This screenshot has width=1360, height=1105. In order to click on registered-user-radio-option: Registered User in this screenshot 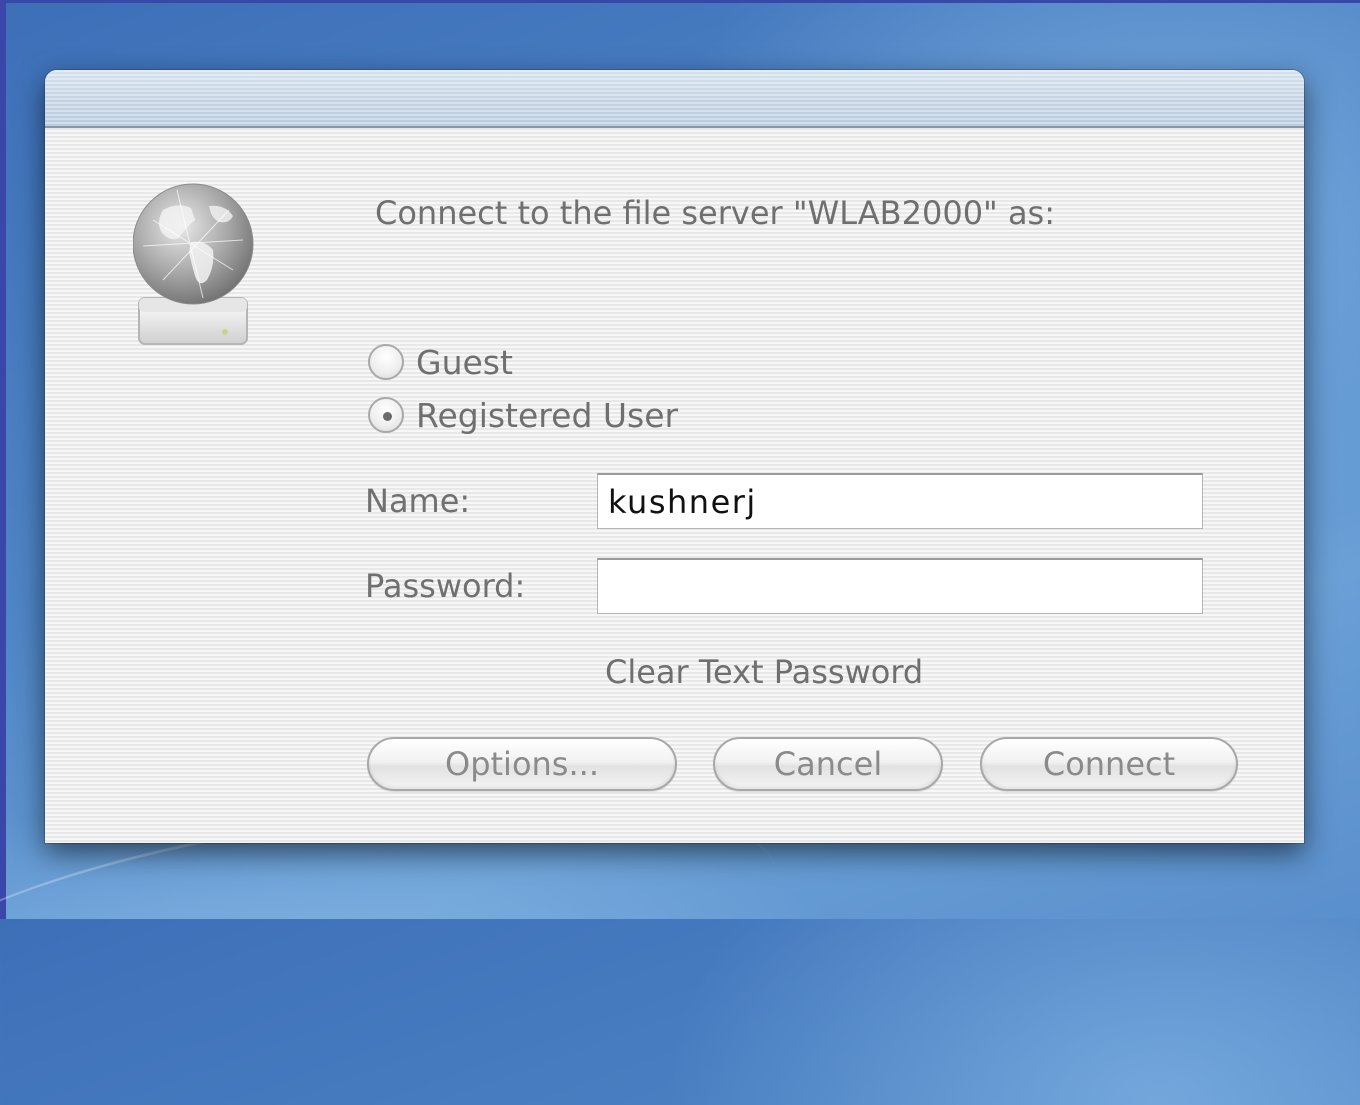, I will do `click(523, 415)`.